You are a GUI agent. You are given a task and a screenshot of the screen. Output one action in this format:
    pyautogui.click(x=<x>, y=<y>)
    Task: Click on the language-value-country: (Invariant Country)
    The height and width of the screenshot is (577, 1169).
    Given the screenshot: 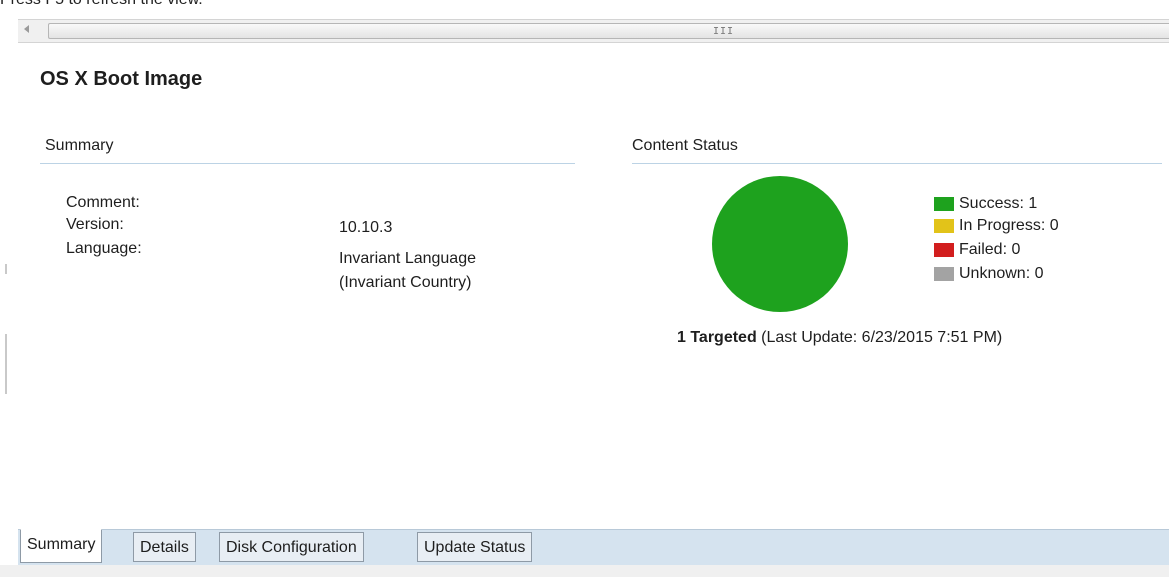 What is the action you would take?
    pyautogui.click(x=405, y=282)
    